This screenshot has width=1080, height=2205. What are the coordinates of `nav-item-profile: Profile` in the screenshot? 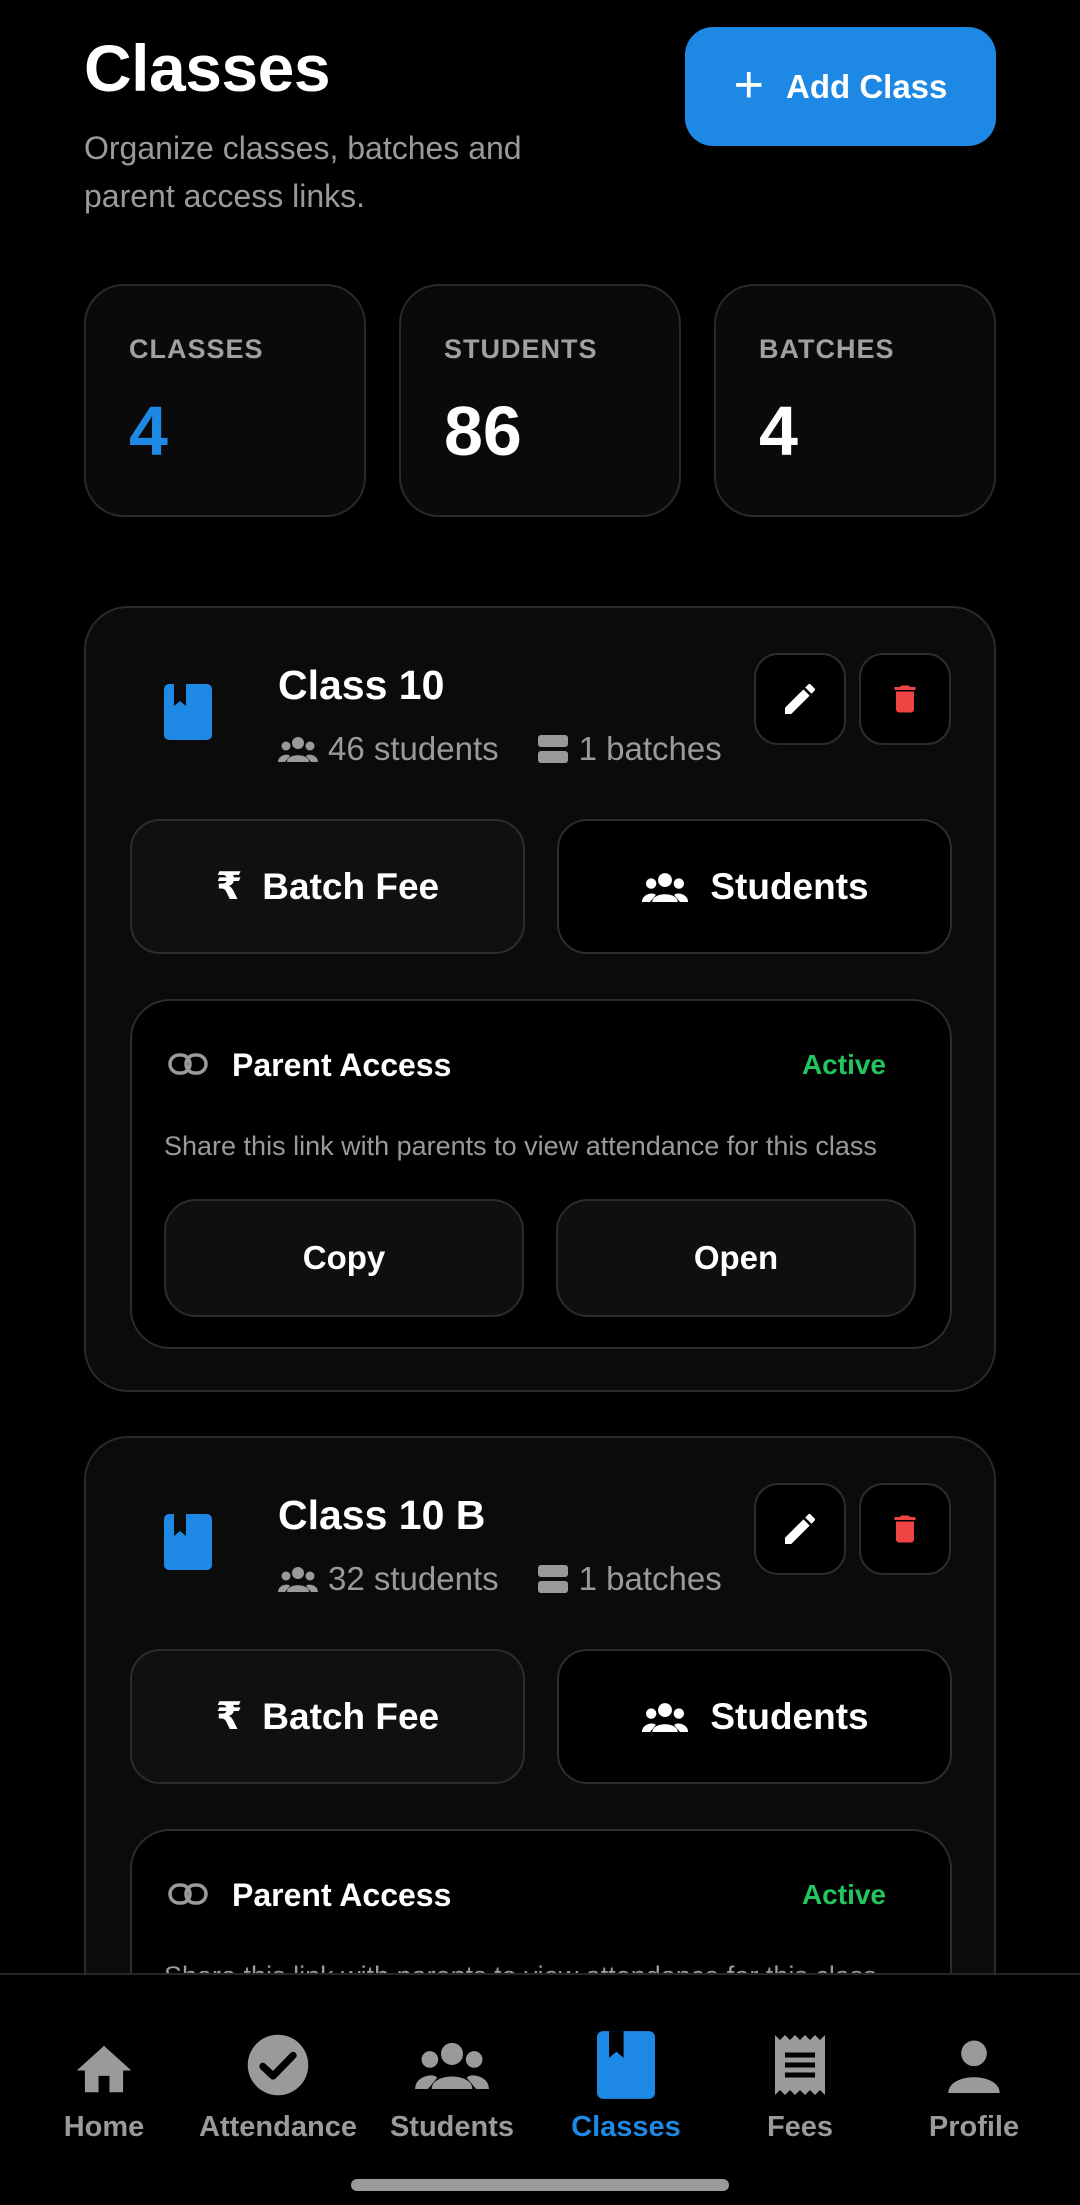 It's located at (974, 2086).